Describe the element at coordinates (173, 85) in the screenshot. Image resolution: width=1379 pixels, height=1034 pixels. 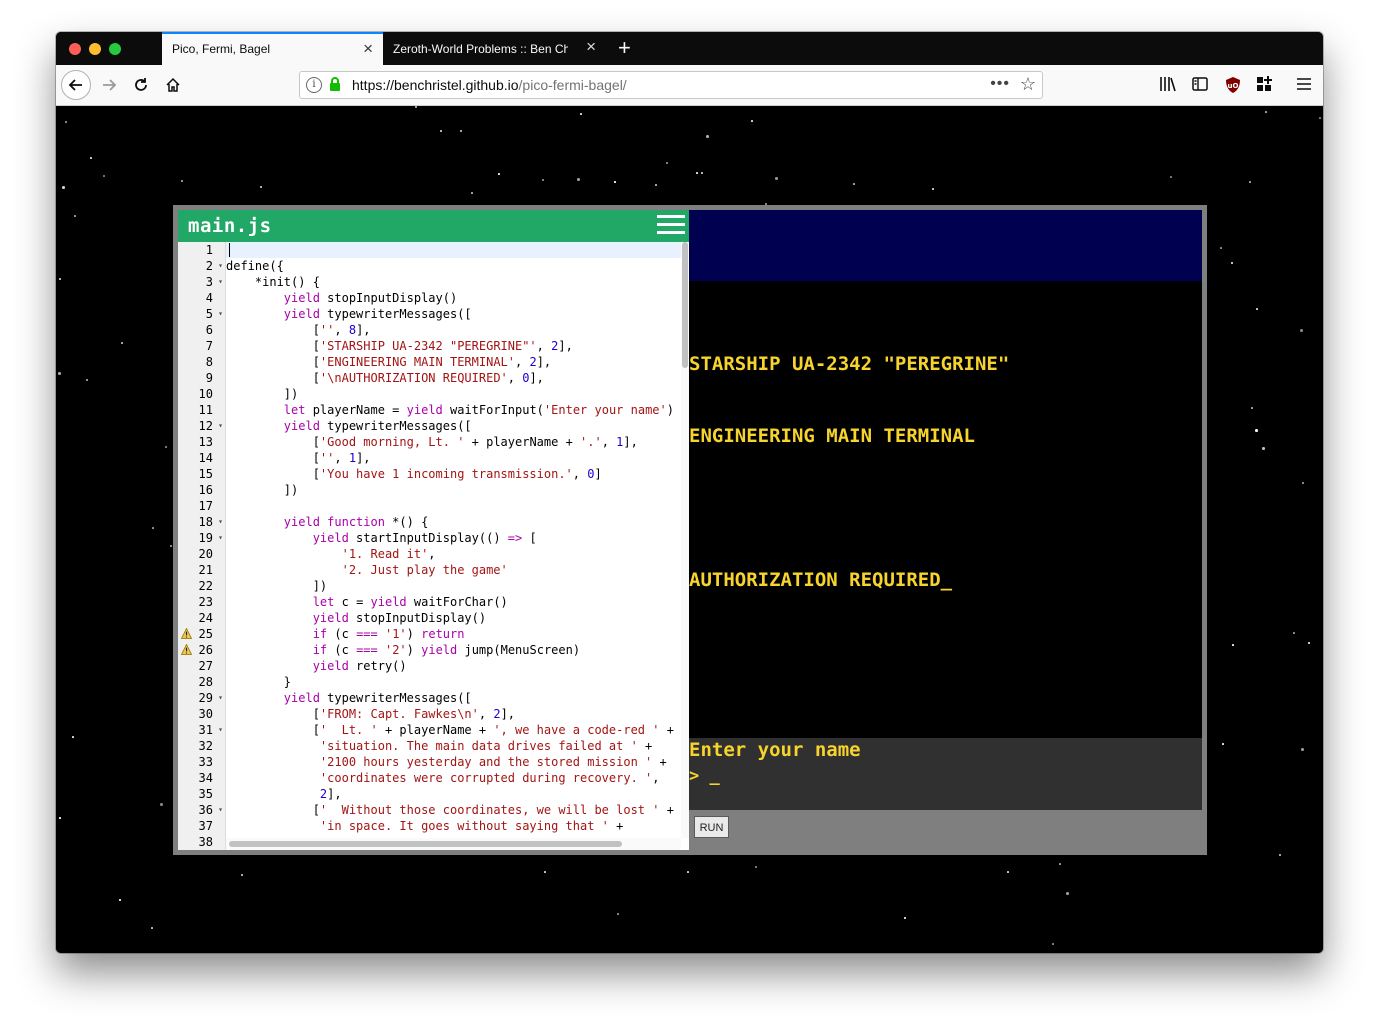
I see `home-button` at that location.